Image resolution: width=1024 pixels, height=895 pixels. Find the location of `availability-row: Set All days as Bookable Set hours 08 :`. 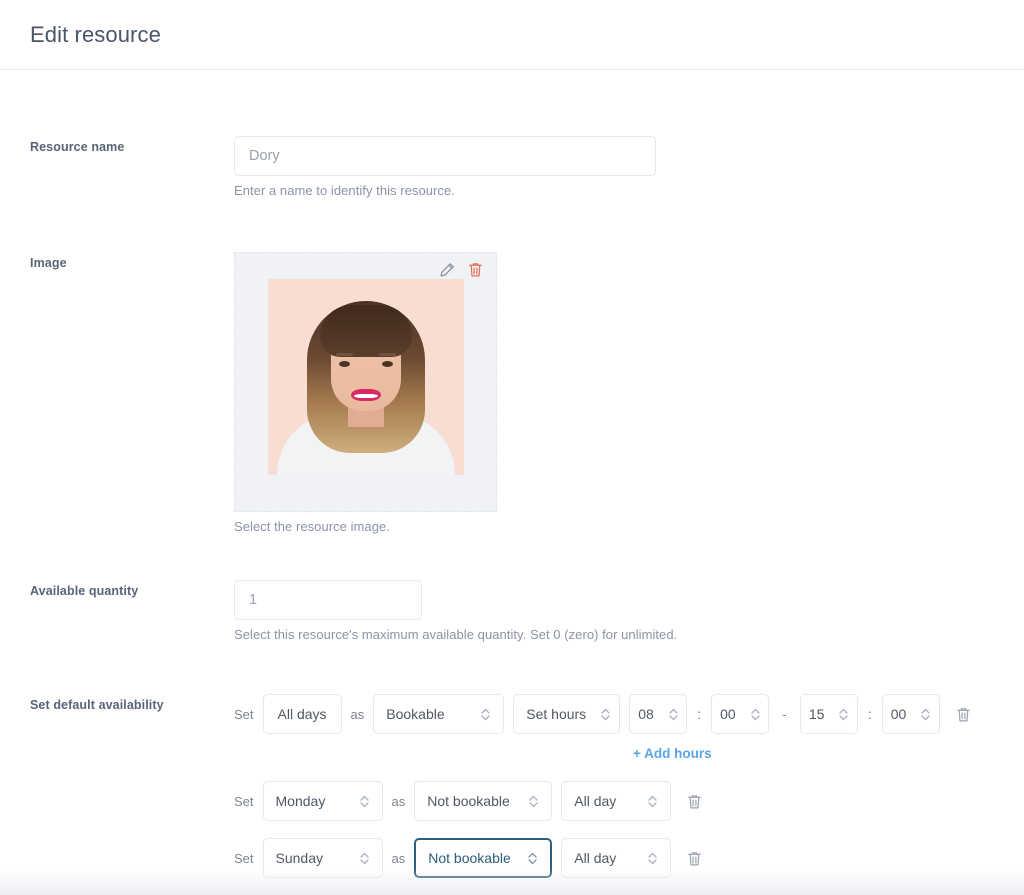

availability-row: Set All days as Bookable Set hours 08 : is located at coordinates (614, 714).